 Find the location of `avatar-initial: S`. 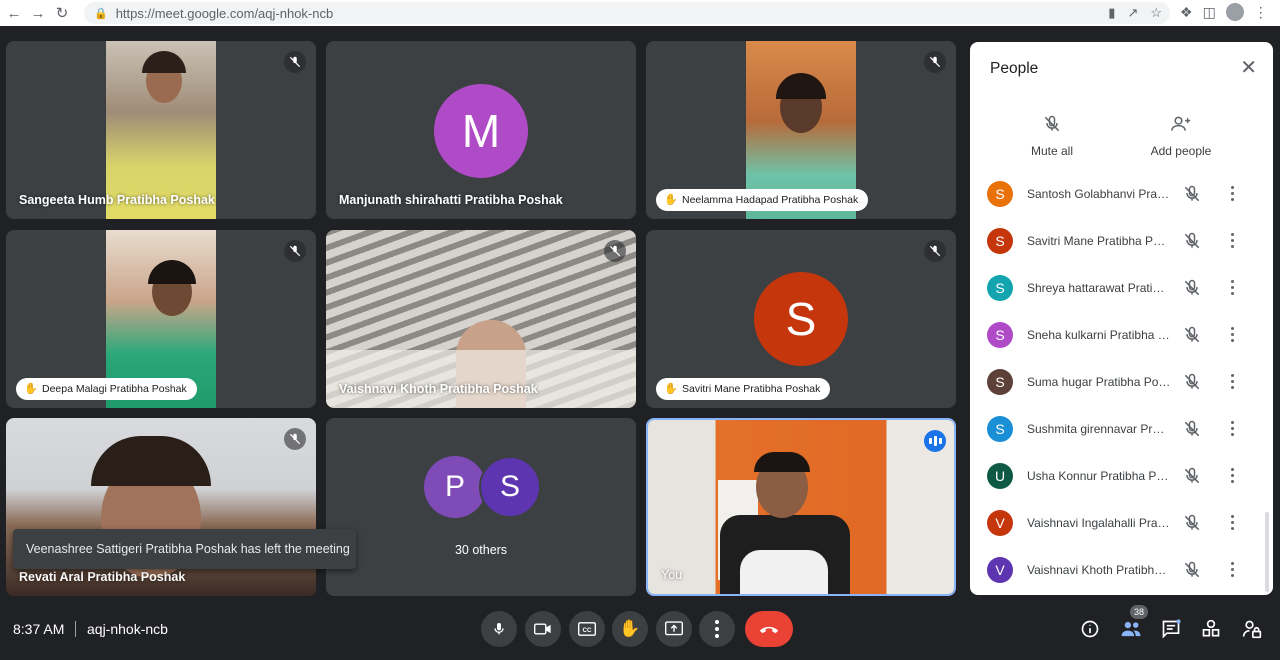

avatar-initial: S is located at coordinates (509, 486).